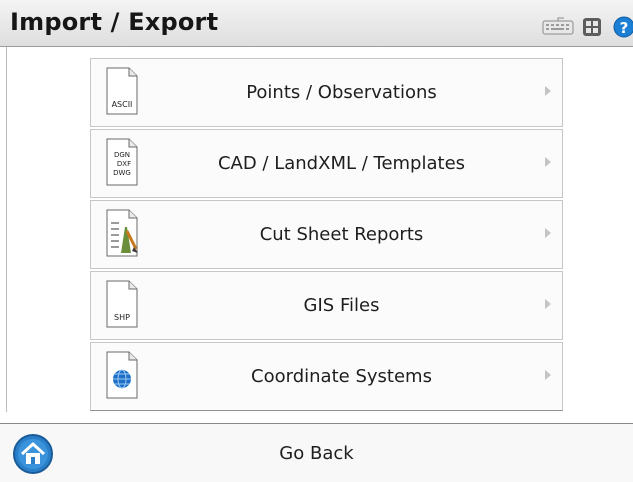 The height and width of the screenshot is (482, 633). Describe the element at coordinates (592, 27) in the screenshot. I see `applications-icon` at that location.